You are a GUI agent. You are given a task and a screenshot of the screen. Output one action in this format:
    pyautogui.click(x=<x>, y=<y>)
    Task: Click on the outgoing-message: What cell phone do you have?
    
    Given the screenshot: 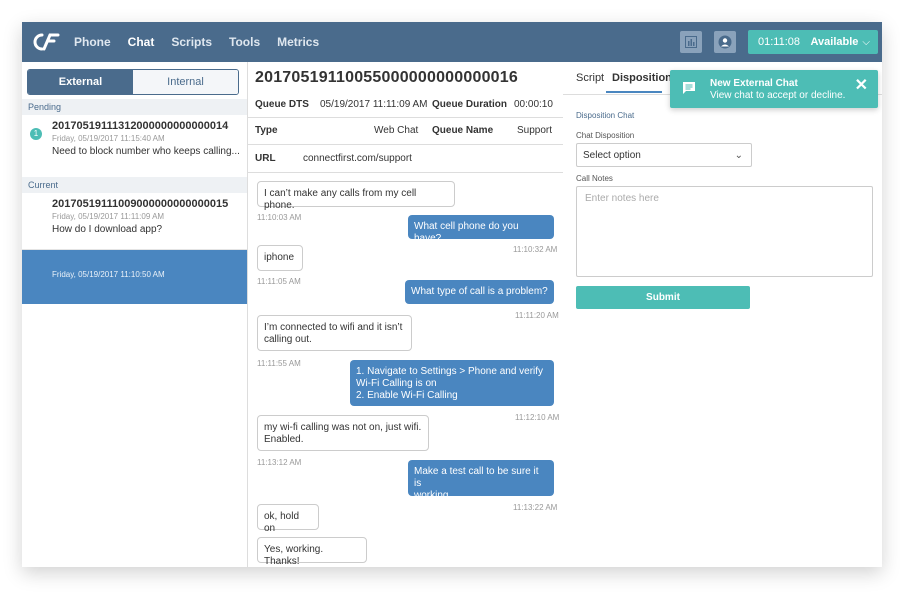 What is the action you would take?
    pyautogui.click(x=481, y=229)
    